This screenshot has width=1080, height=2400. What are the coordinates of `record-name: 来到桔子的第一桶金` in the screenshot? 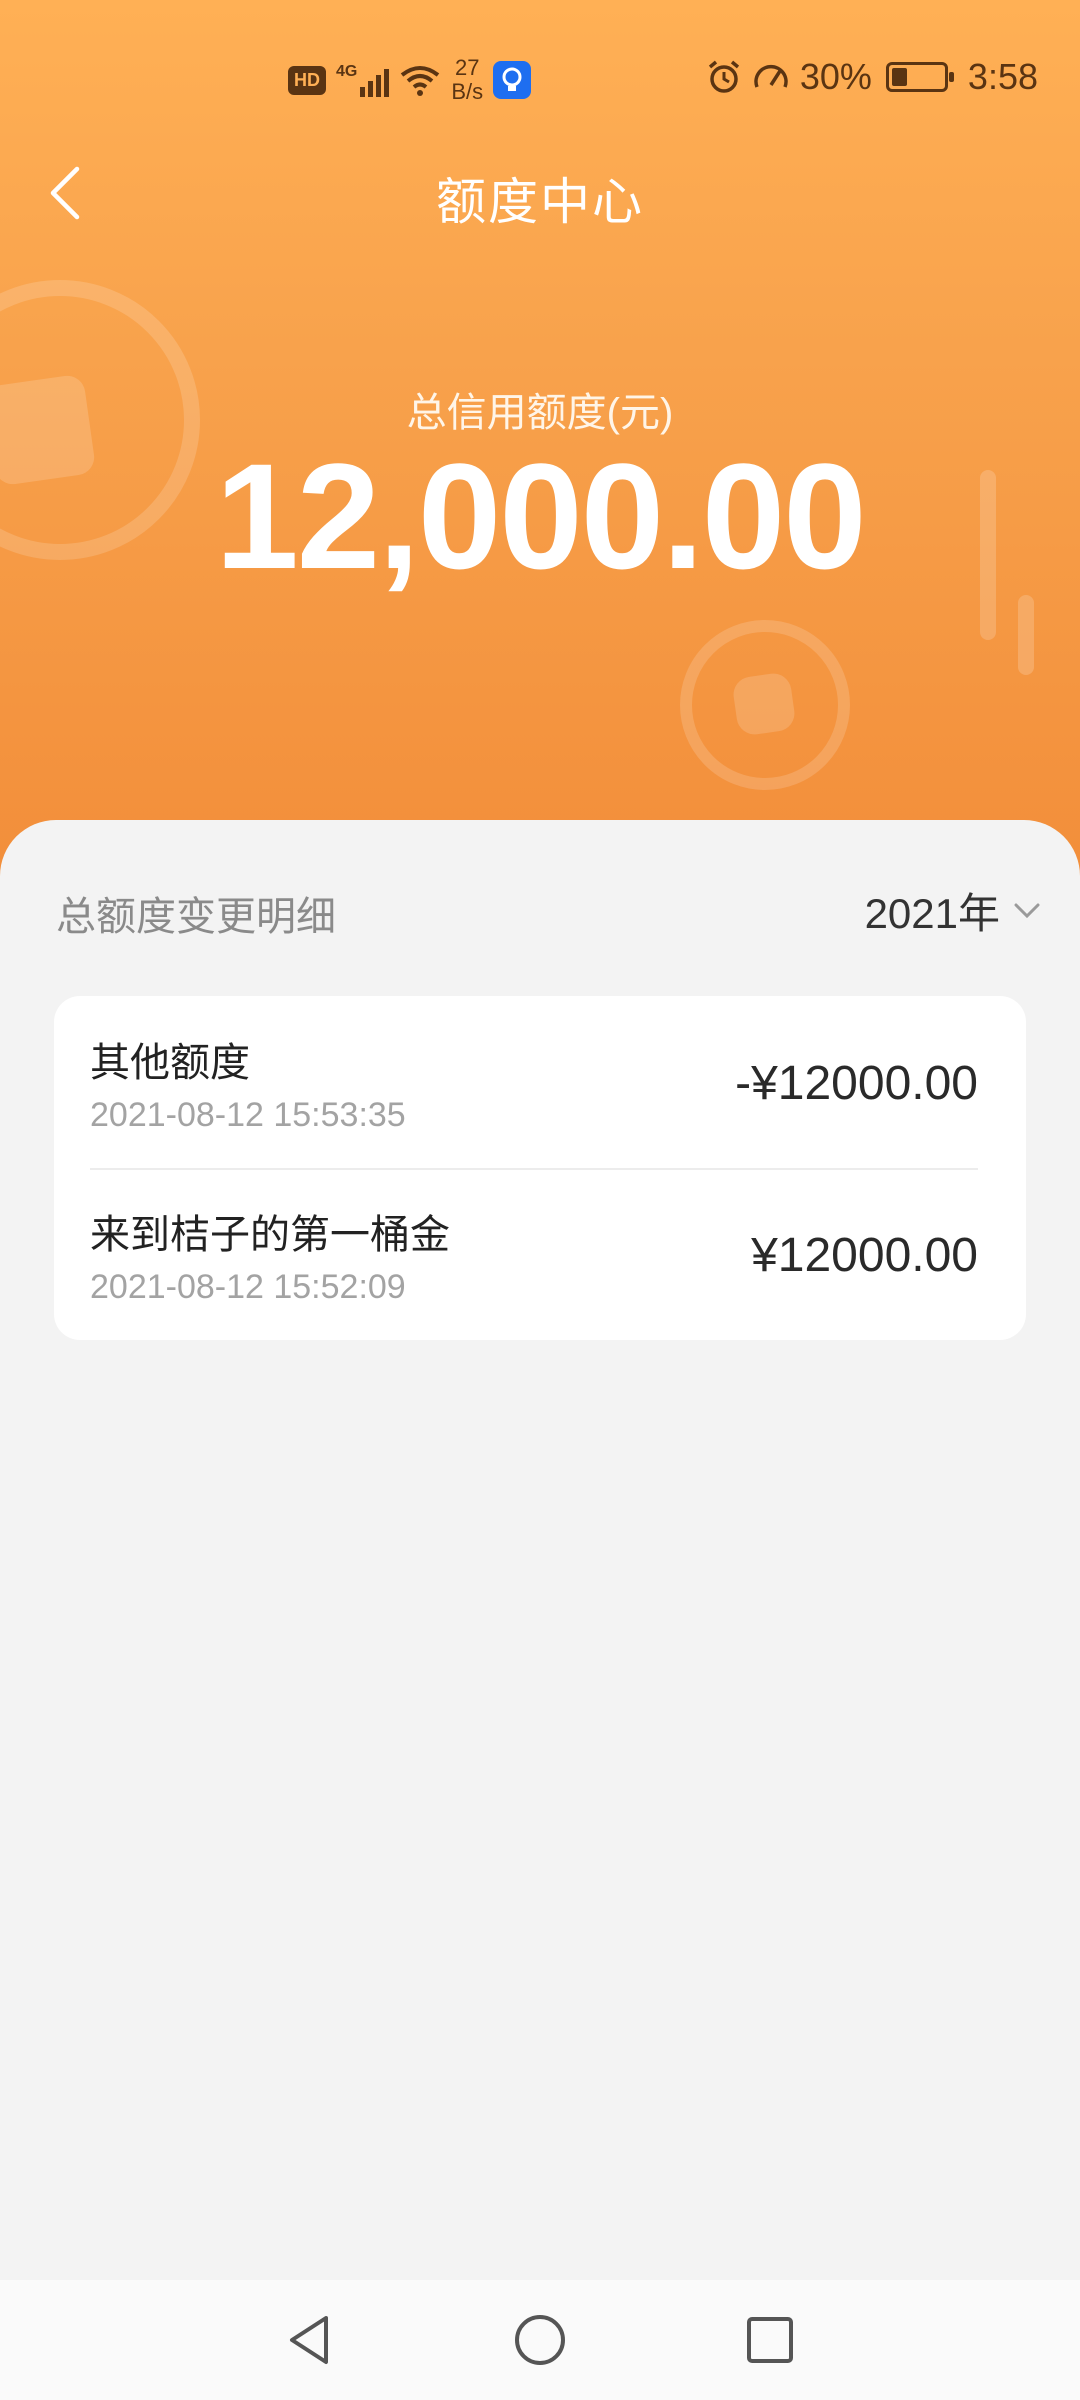 It's located at (270, 1235).